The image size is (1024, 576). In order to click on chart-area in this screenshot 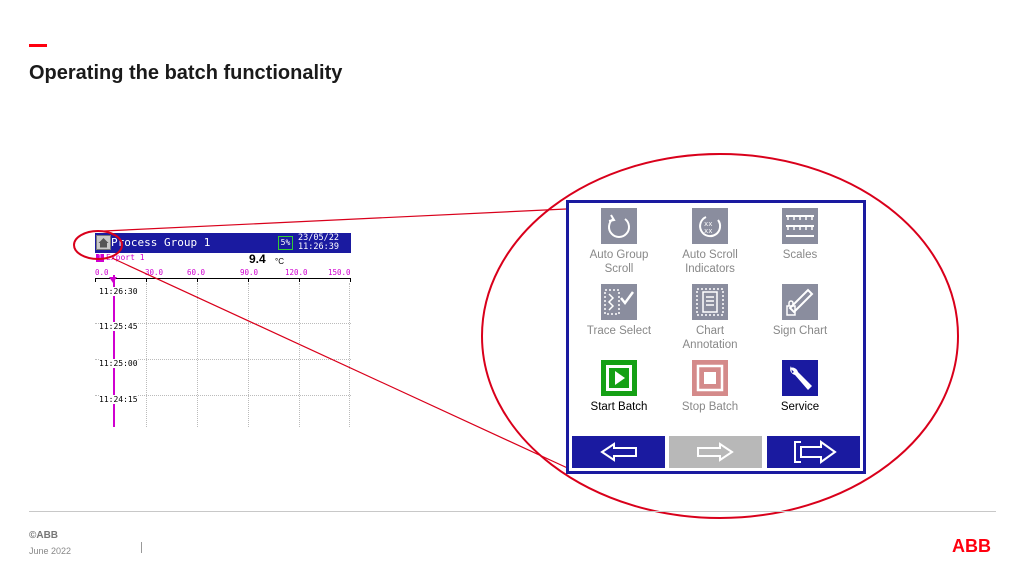, I will do `click(223, 355)`.